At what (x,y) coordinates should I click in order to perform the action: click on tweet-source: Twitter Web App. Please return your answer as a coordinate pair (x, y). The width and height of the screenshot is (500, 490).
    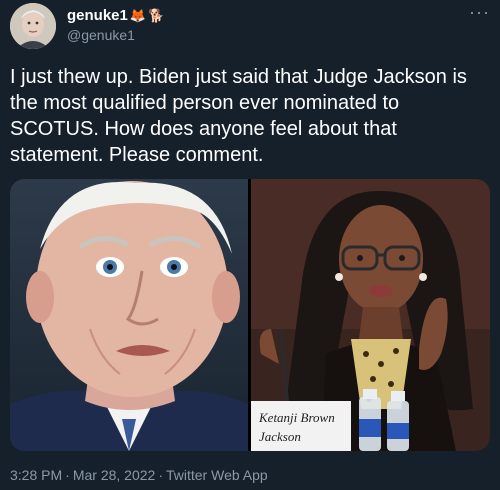
    Looking at the image, I should click on (217, 475).